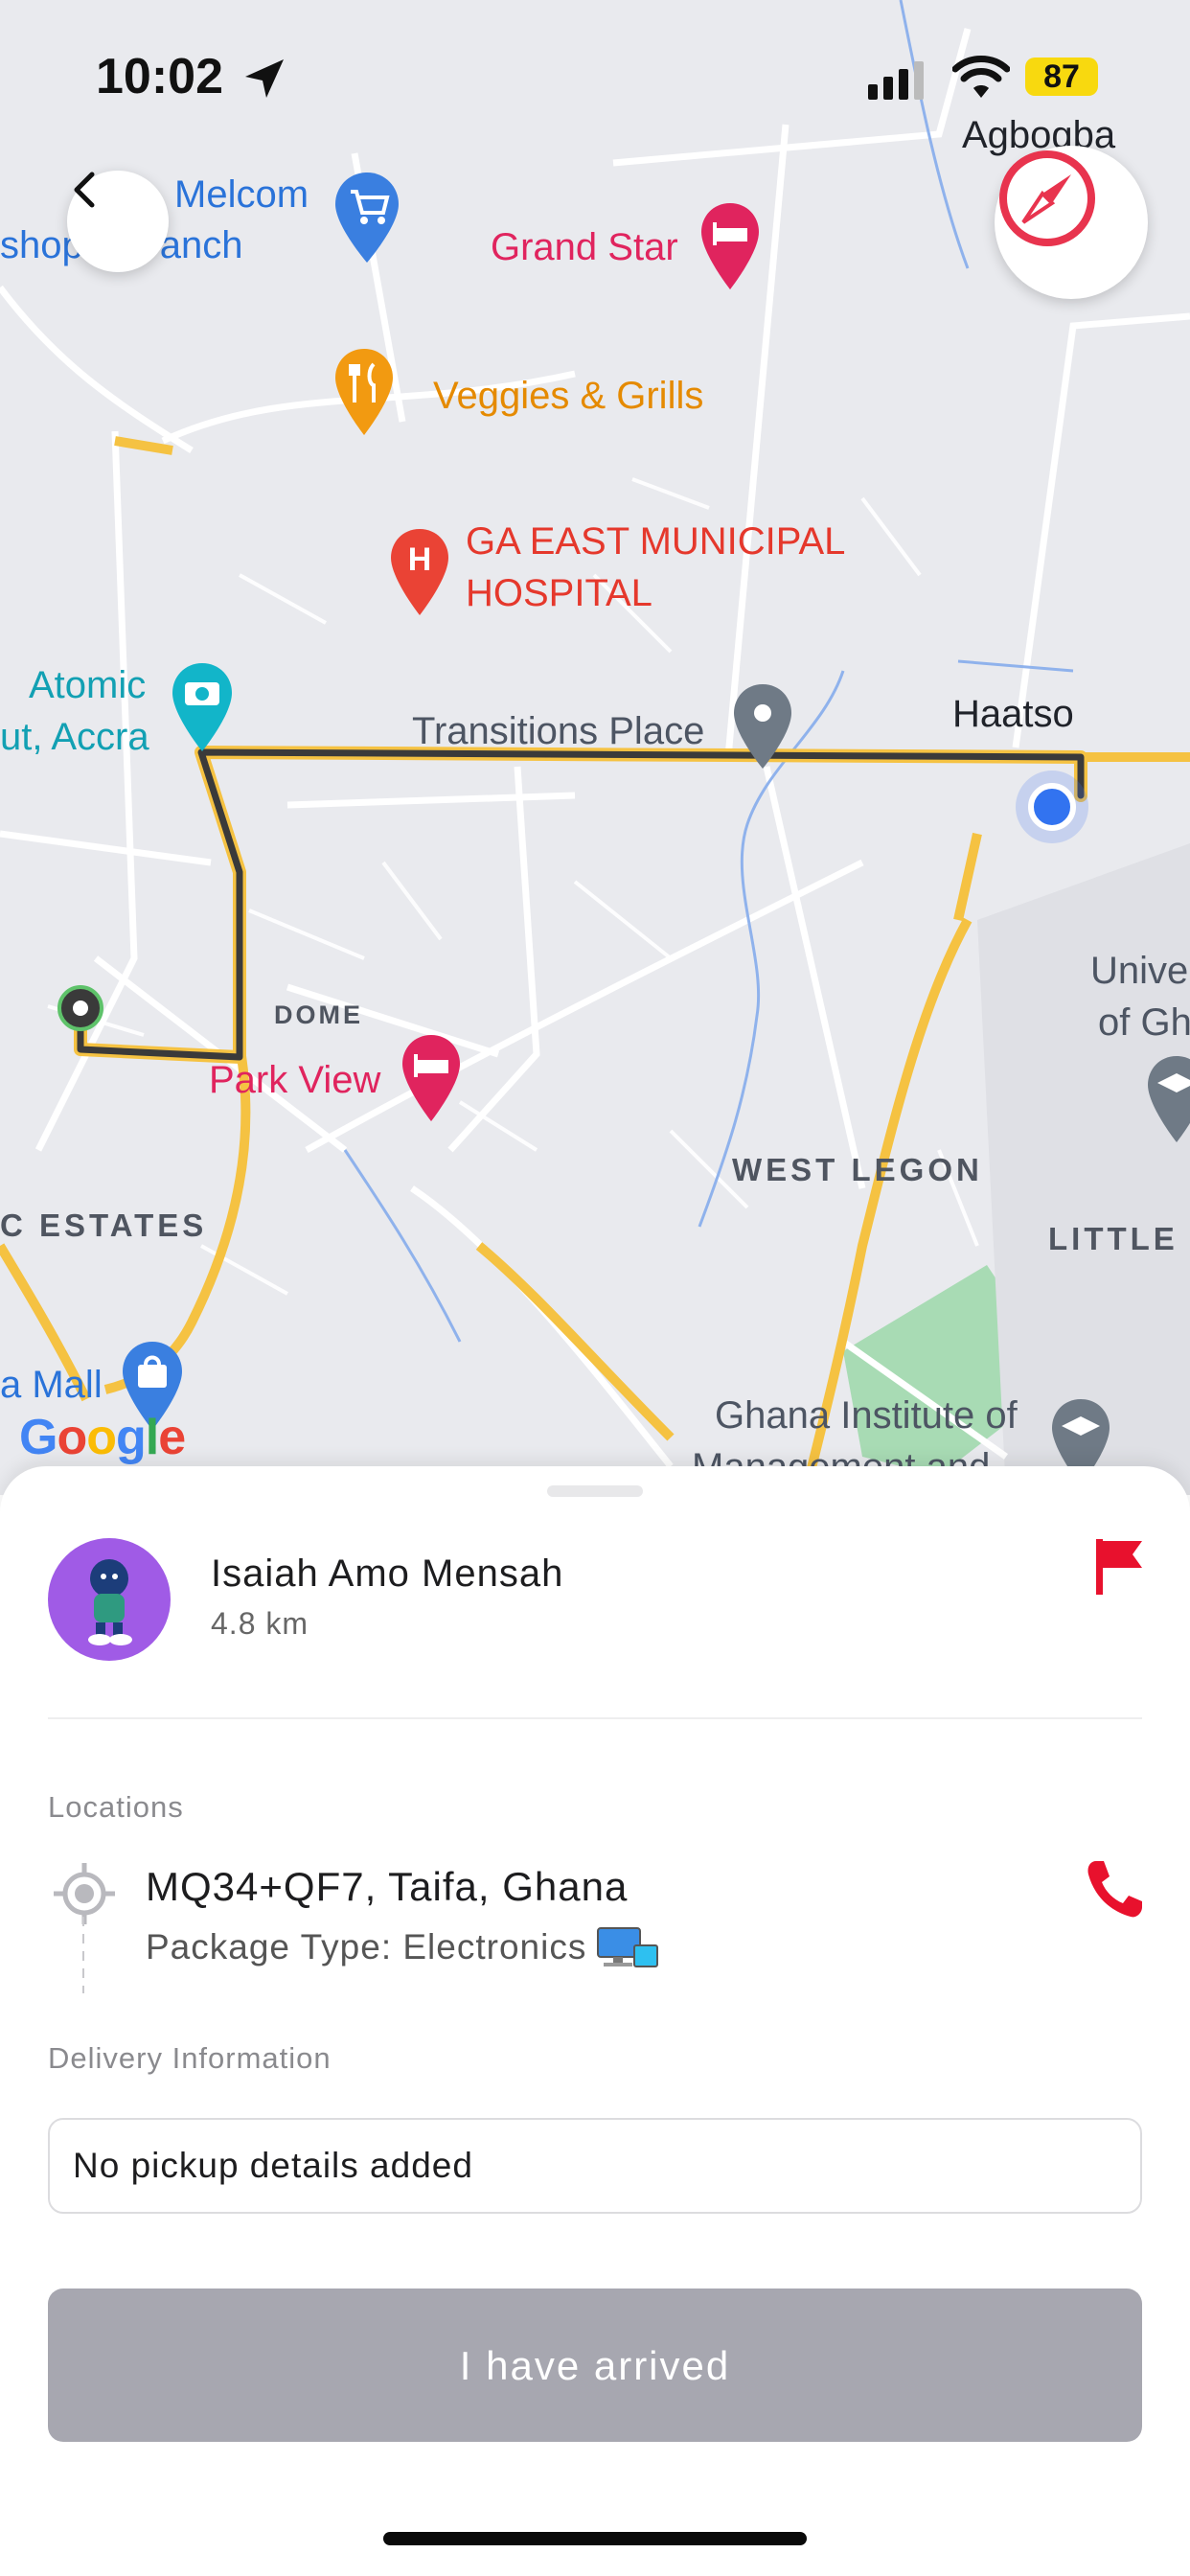 This screenshot has height=2576, width=1190. What do you see at coordinates (319, 1015) in the screenshot?
I see `area-label-dome: DOME` at bounding box center [319, 1015].